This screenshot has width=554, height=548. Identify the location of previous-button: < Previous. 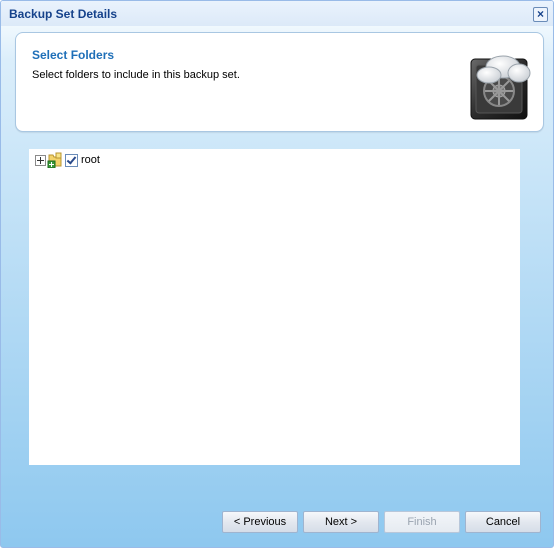
(260, 522).